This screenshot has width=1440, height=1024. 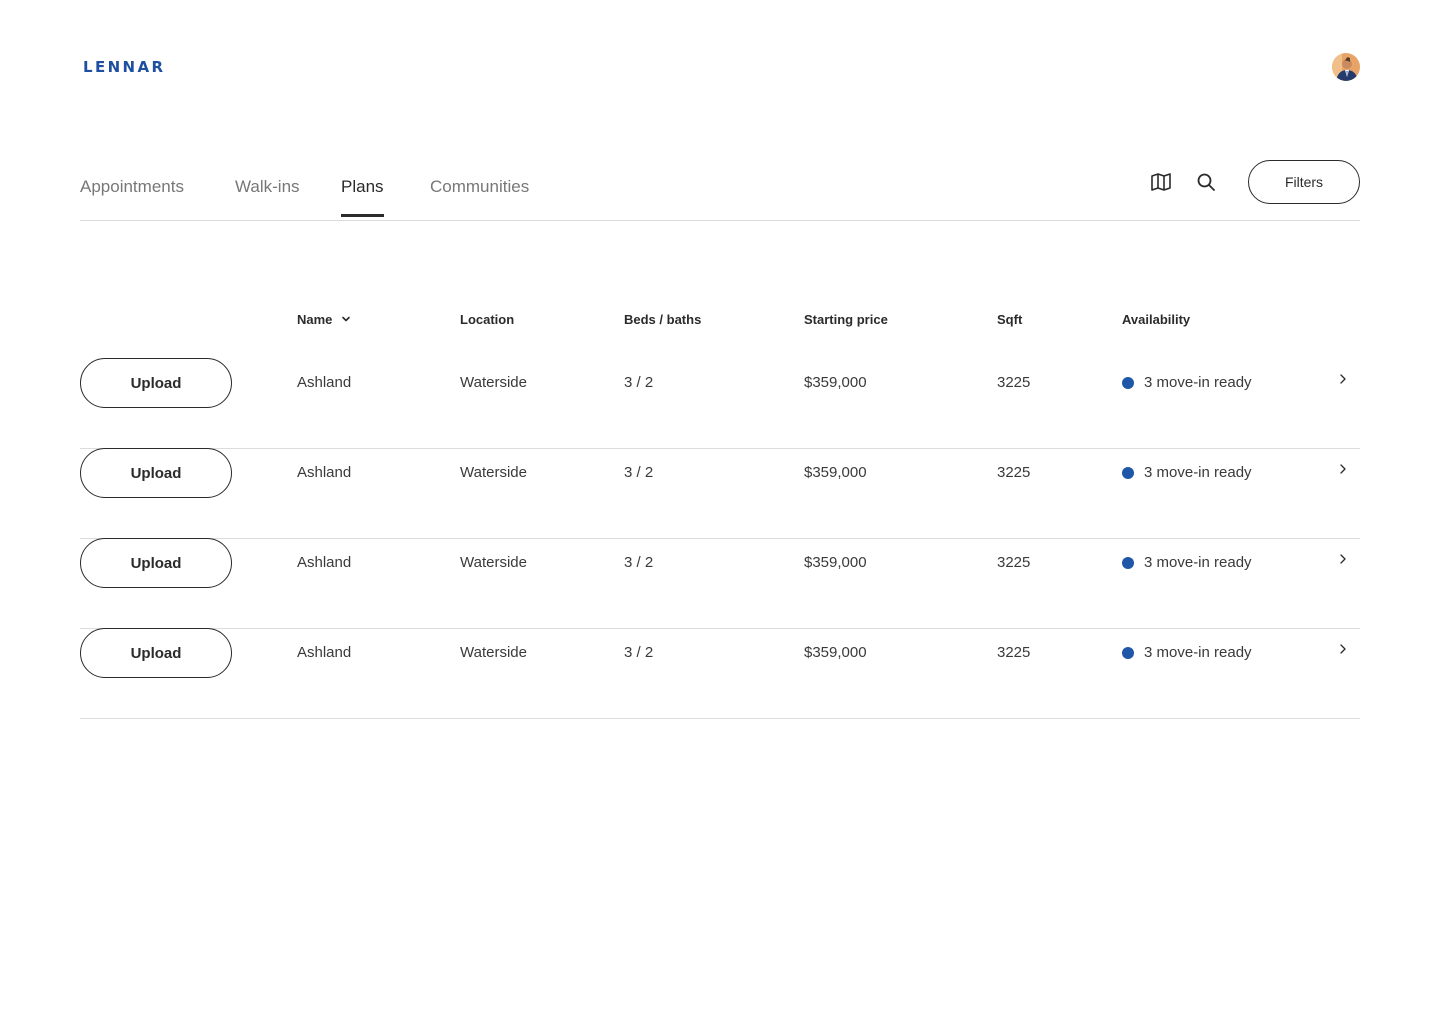 What do you see at coordinates (346, 320) in the screenshot?
I see `chevron-down-icon` at bounding box center [346, 320].